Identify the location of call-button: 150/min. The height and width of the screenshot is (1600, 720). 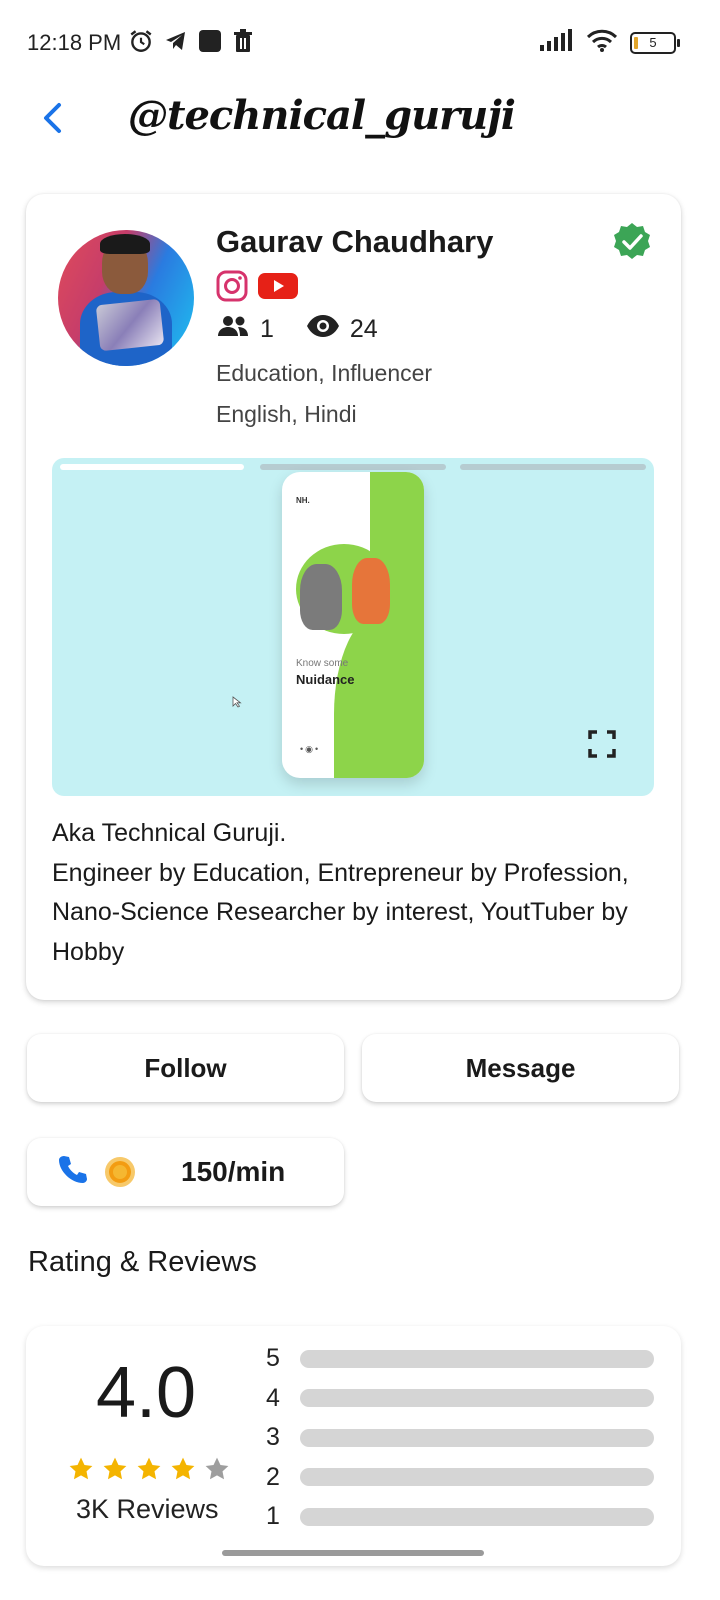
(185, 1172).